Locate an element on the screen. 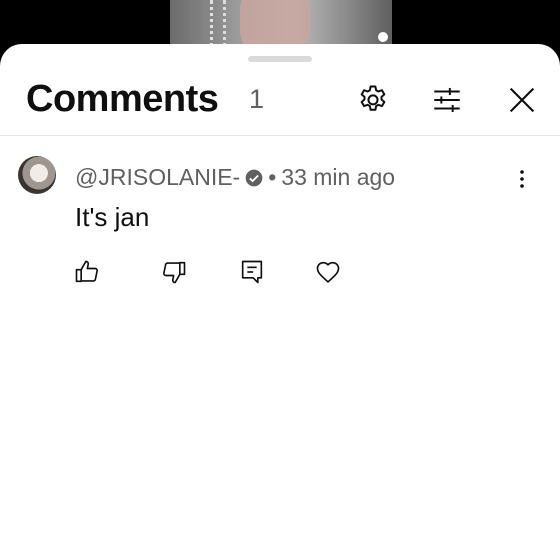 This screenshot has height=560, width=560. thumb-down-icon is located at coordinates (174, 272).